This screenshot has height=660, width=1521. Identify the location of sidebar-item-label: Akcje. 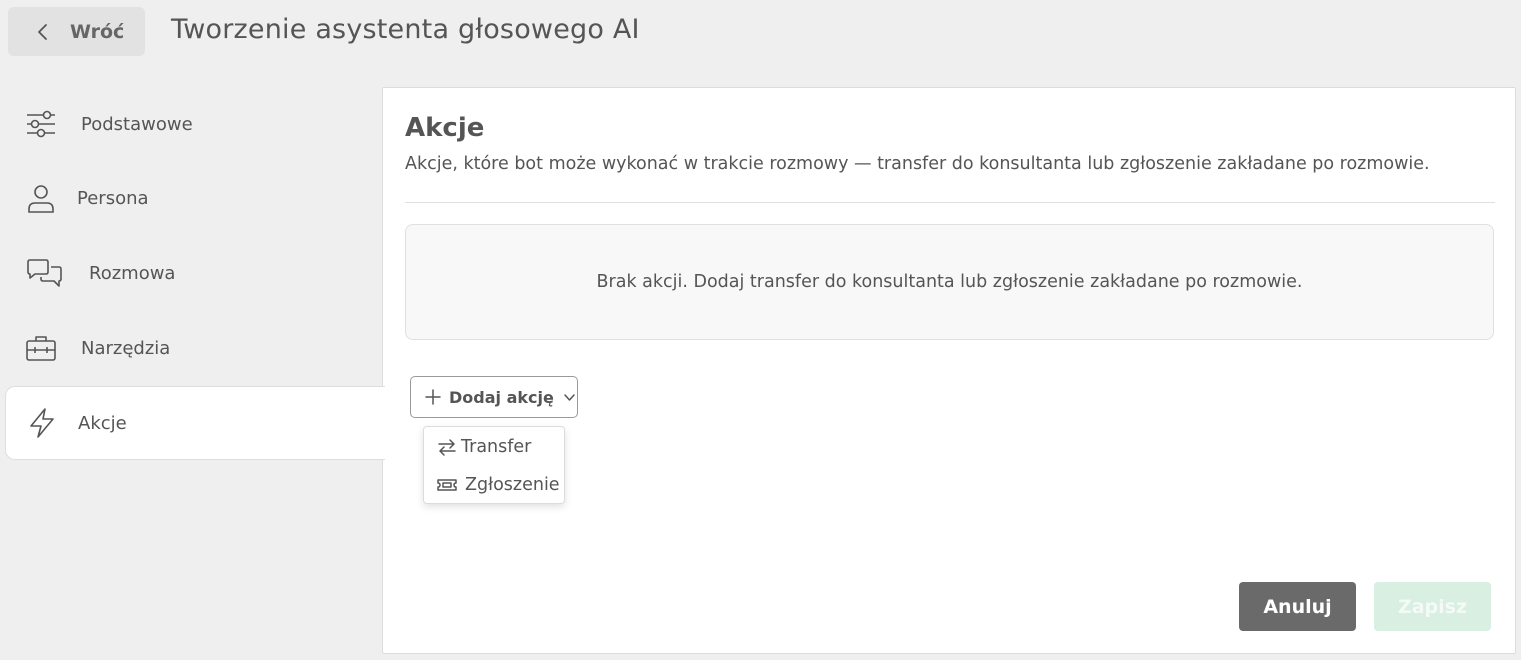
(102, 423).